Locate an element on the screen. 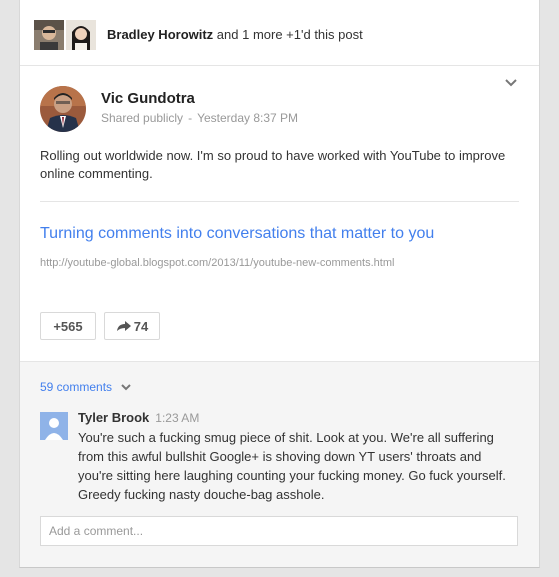  plus-one-rest: and 1 more +1'd this post is located at coordinates (288, 34).